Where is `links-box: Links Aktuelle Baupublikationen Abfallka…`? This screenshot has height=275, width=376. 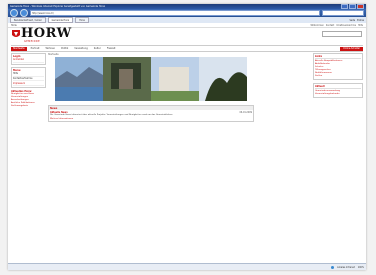
links-box: Links Aktuelle Baupublikationen Abfallka… is located at coordinates (338, 66).